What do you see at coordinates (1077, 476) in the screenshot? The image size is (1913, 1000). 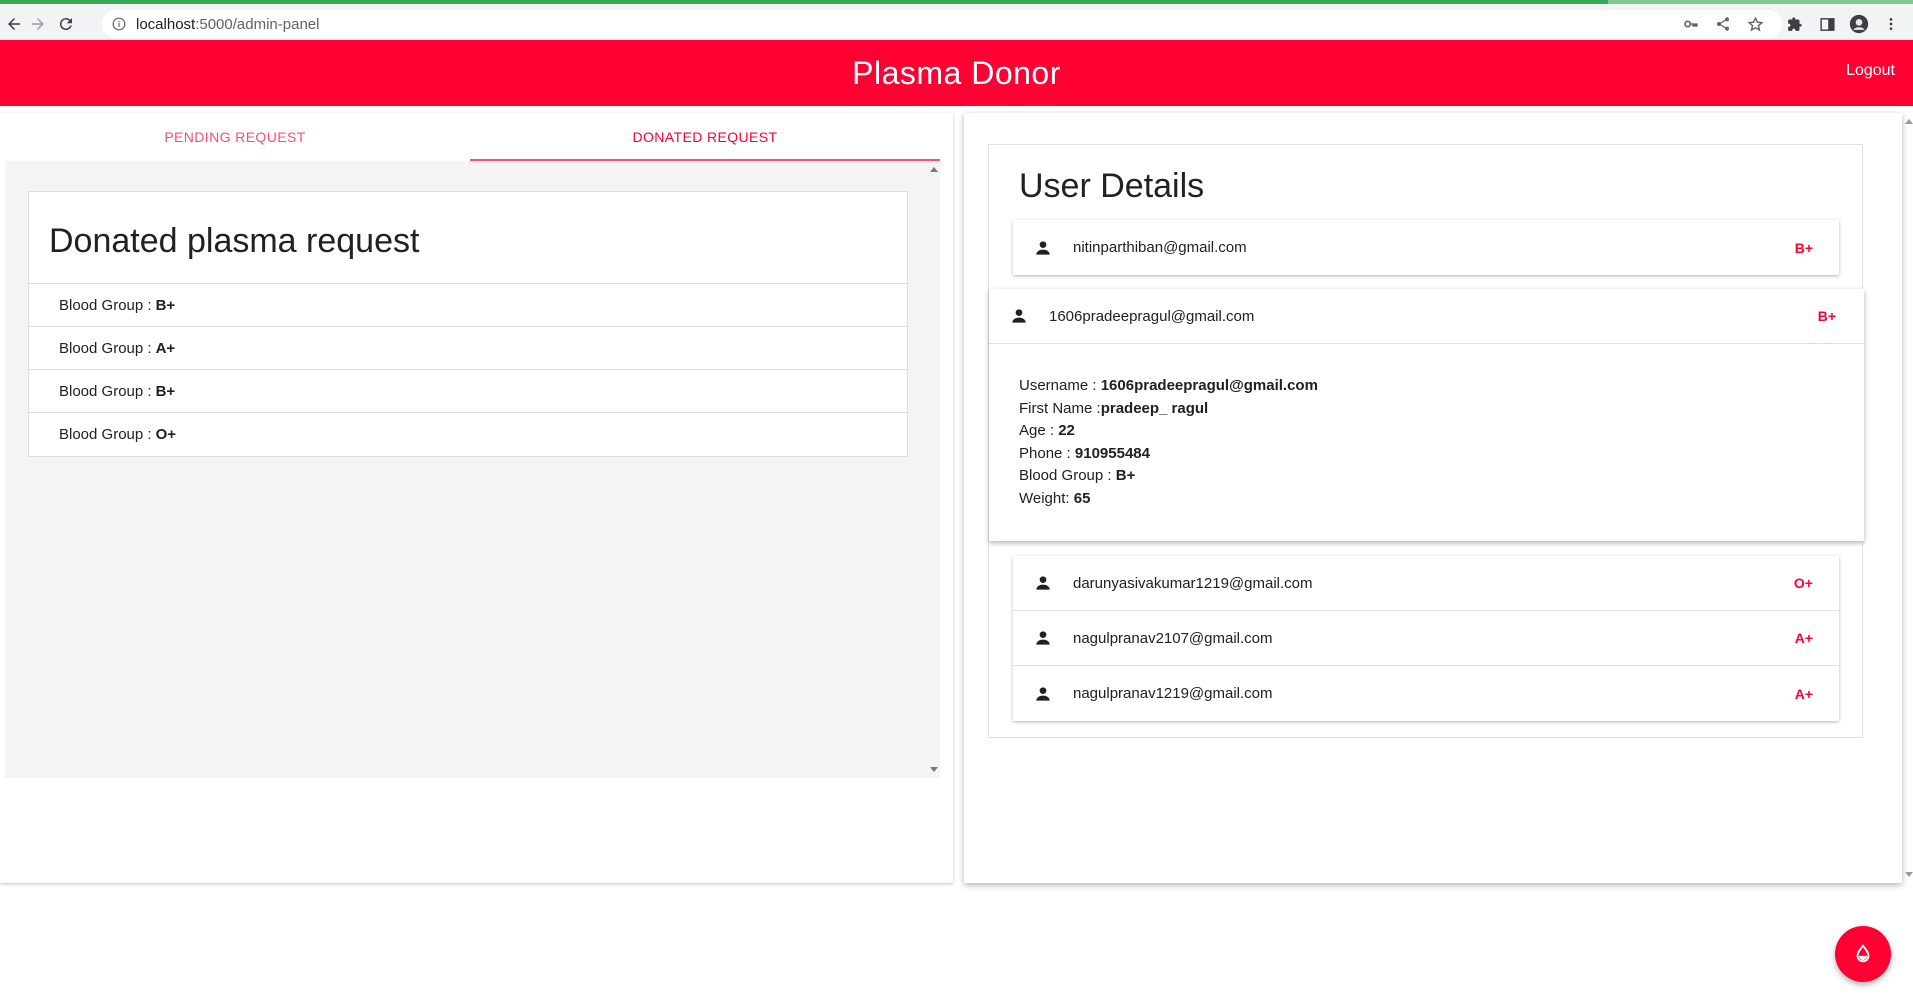 I see `detail-blood-group: Blood Group : B+` at bounding box center [1077, 476].